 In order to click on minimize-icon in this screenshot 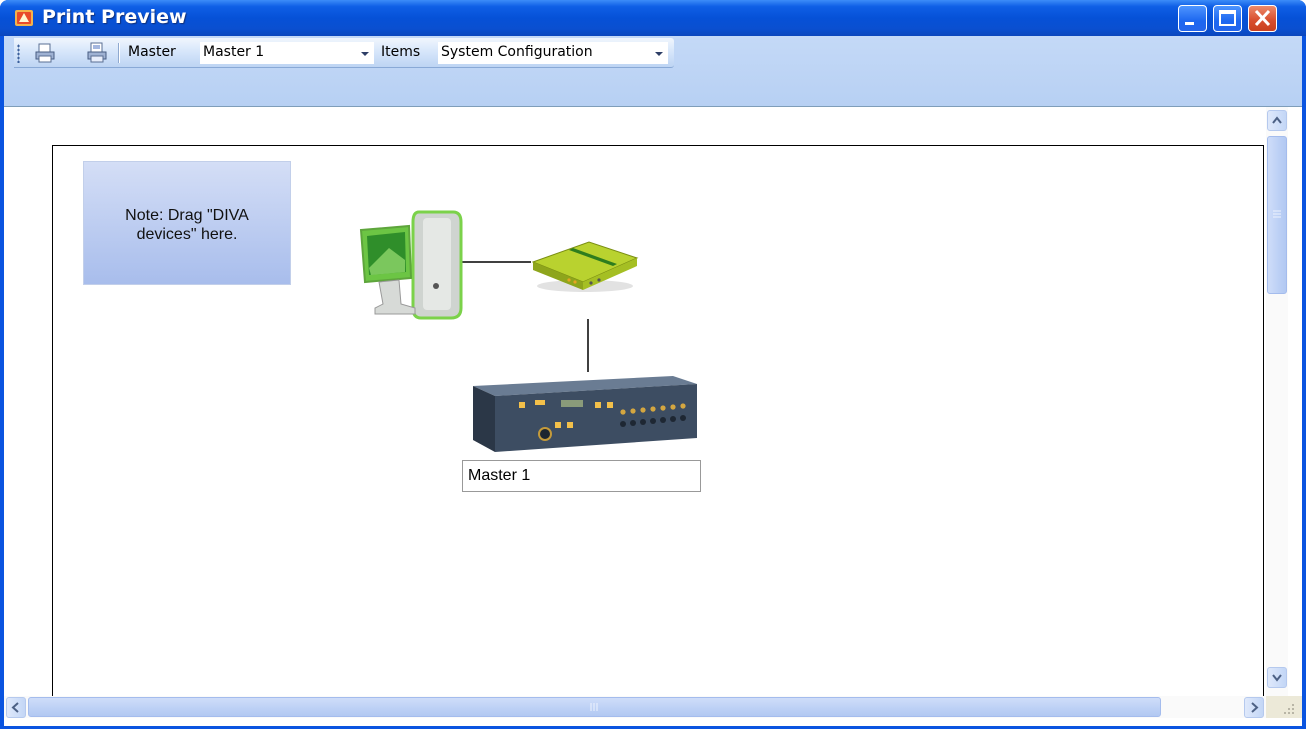, I will do `click(1189, 23)`.